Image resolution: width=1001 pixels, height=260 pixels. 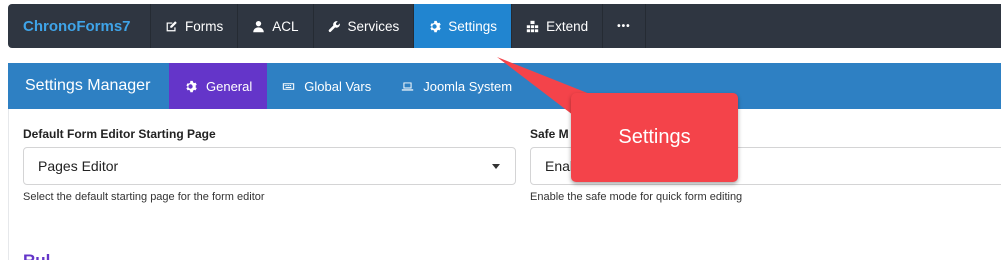 What do you see at coordinates (548, 92) in the screenshot?
I see `callout-pointer` at bounding box center [548, 92].